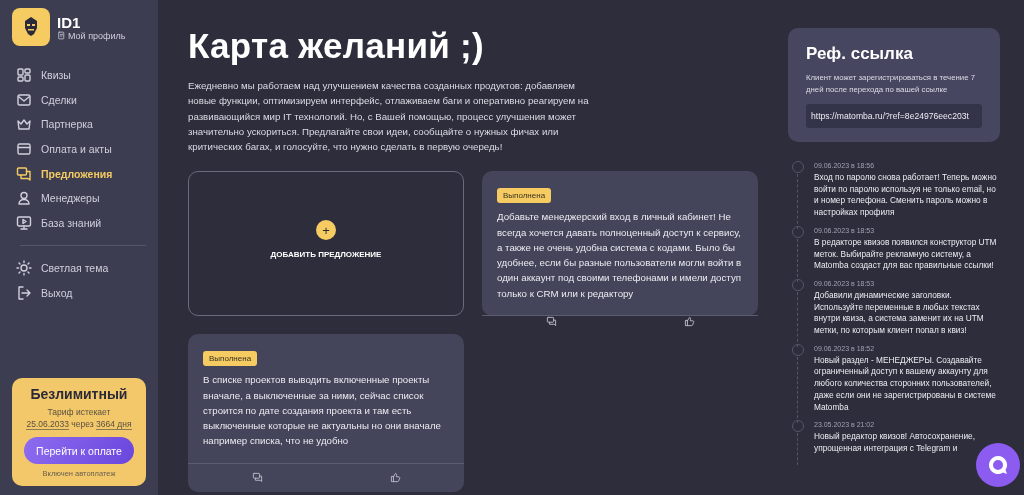  Describe the element at coordinates (389, 117) in the screenshot. I see `intro-text: Ежедневно мы работаем над улучшением качества созданных продуктов: добавляем новые функции, оптимизируем интерфейс, отлаживаем баги и оперативно реагируем на развивающийся мир IT технологий. Но, с Вашей помощью, процесс улучшения может значительно ускориться. Предлагайте свои идеи, сообщайте о нужных фичах или критических багах, и голосуйте, что нужно сделать в первую очередь!` at that location.